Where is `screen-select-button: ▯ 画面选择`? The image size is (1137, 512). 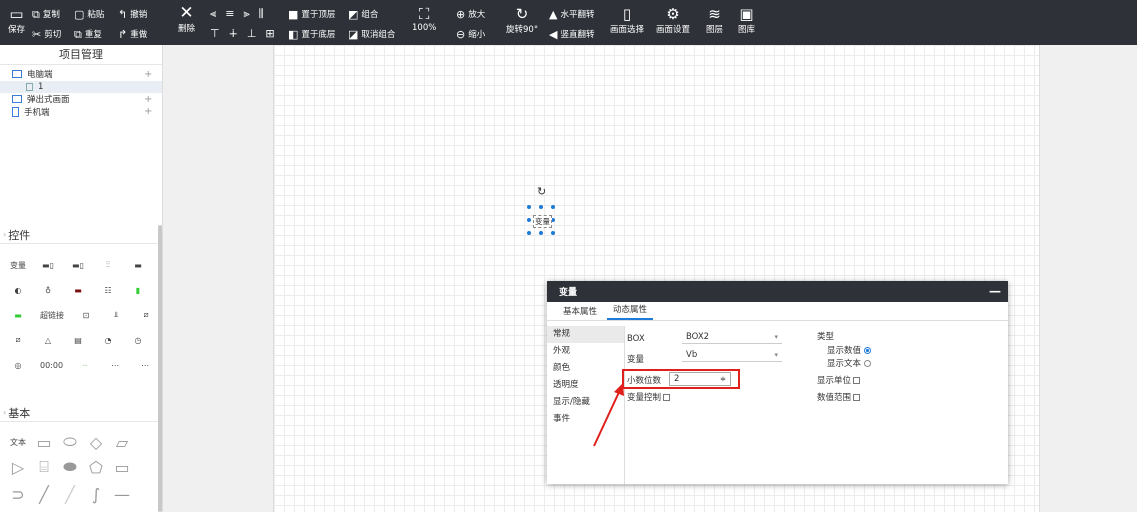 screen-select-button: ▯ 画面选择 is located at coordinates (627, 21).